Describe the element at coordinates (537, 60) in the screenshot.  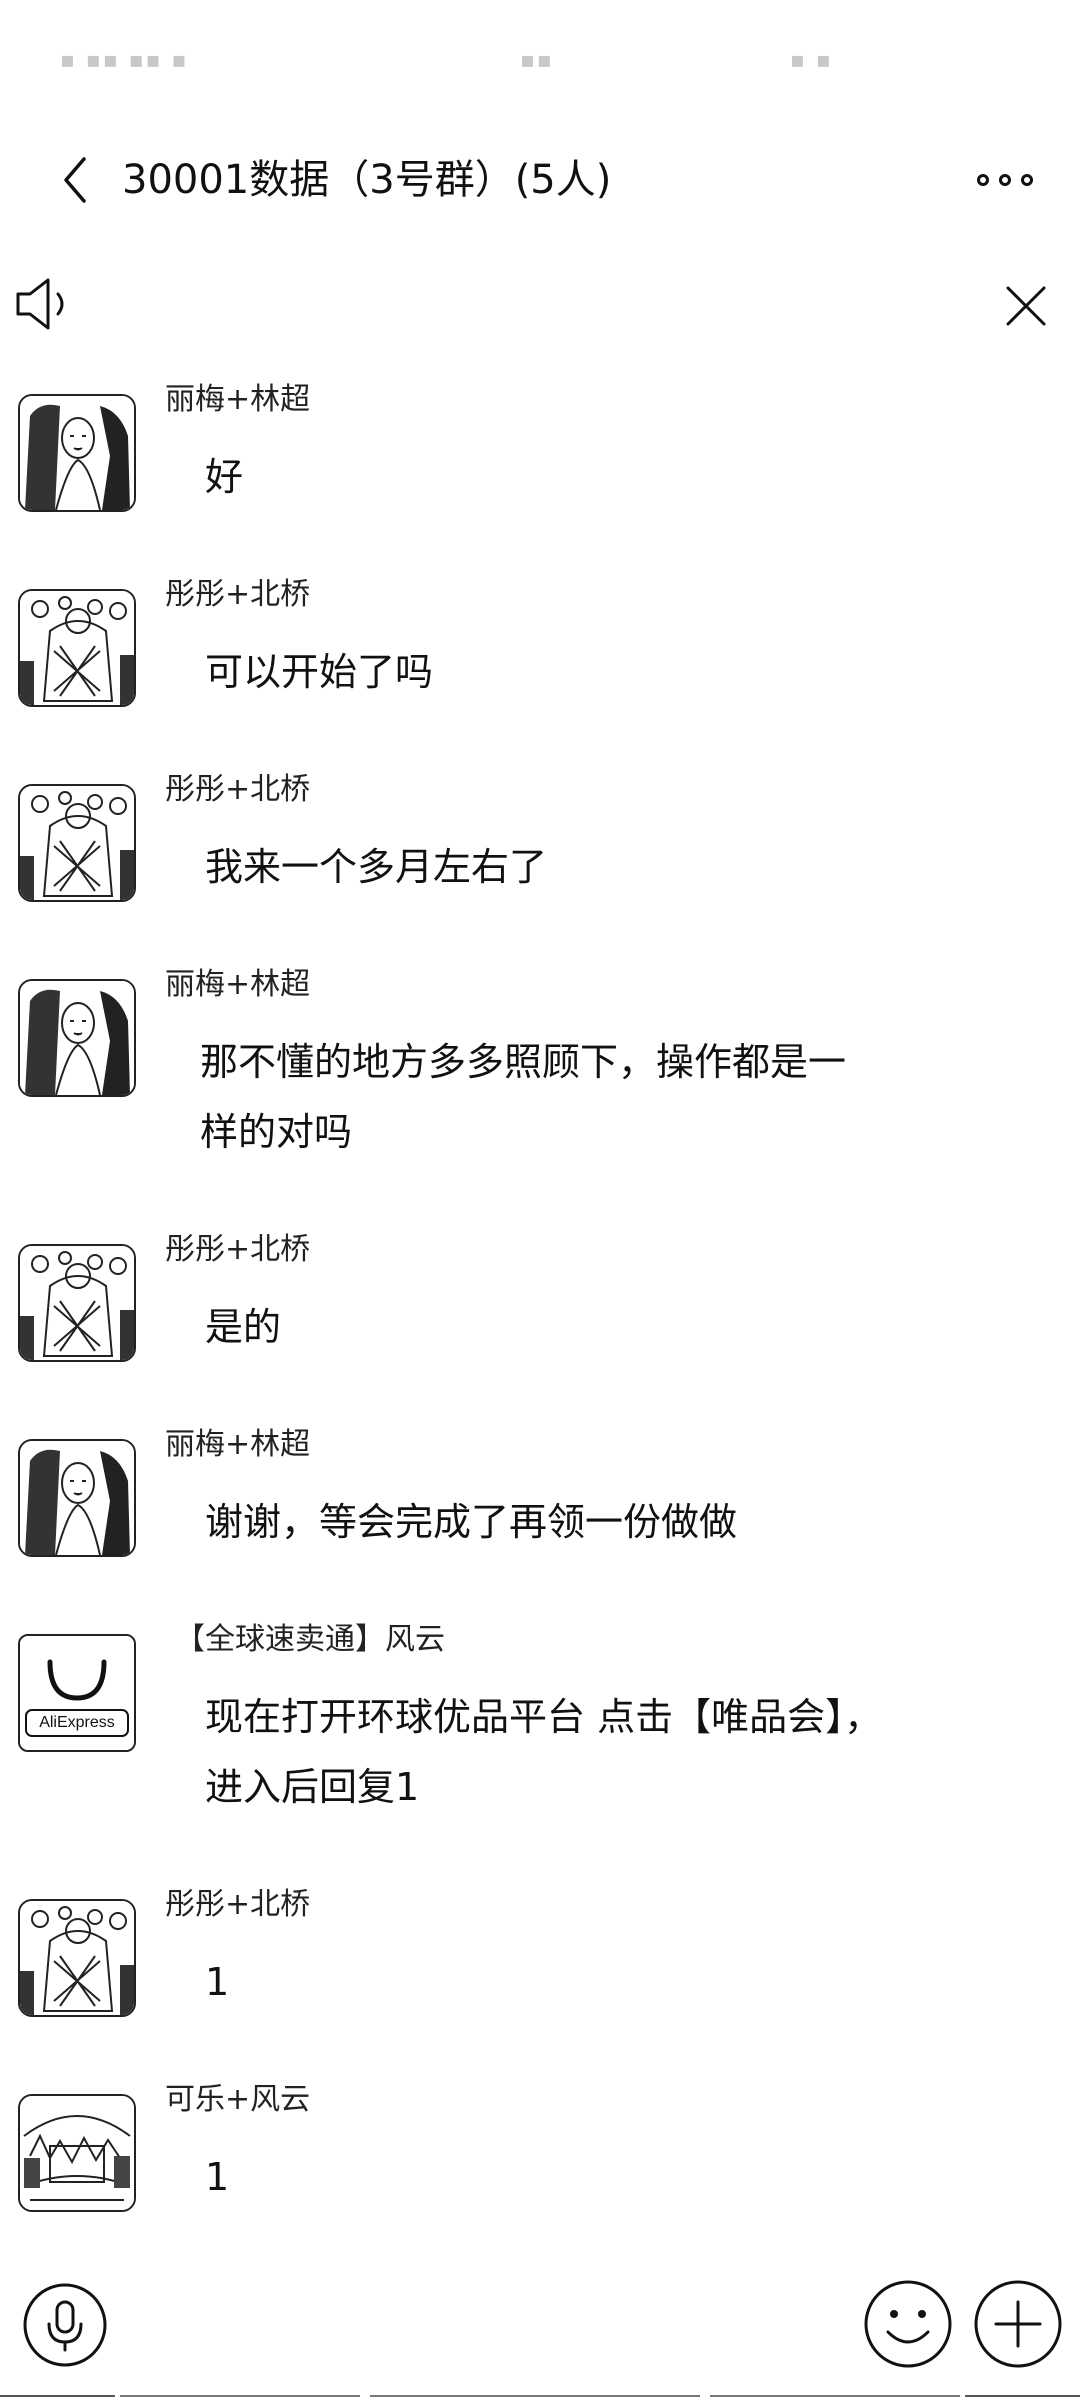
I see `status-center-blur: ▪▪` at that location.